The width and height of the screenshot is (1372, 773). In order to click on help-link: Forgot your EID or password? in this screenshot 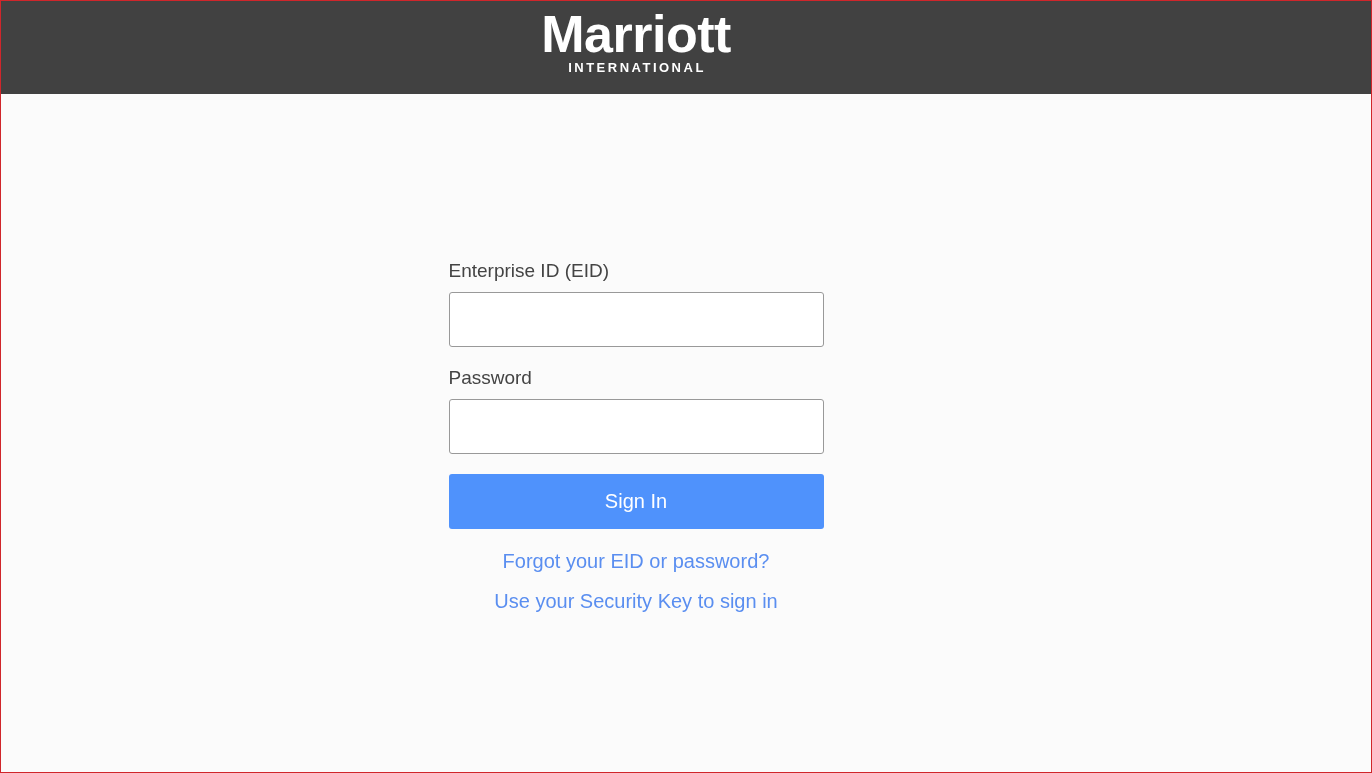, I will do `click(636, 561)`.